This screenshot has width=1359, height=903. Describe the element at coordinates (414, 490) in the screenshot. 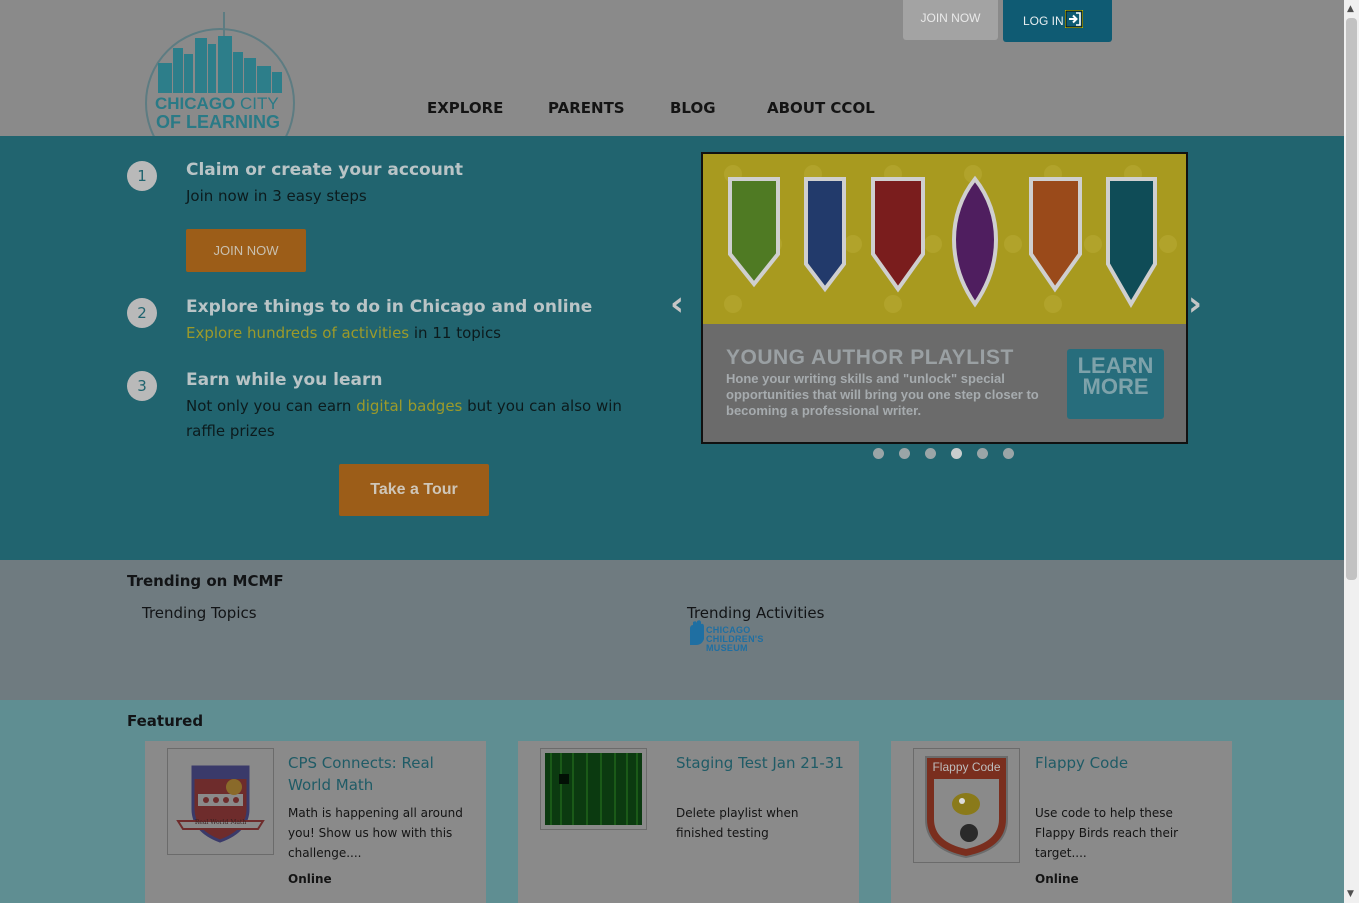

I see `take-a-tour-button: Take a Tour` at that location.